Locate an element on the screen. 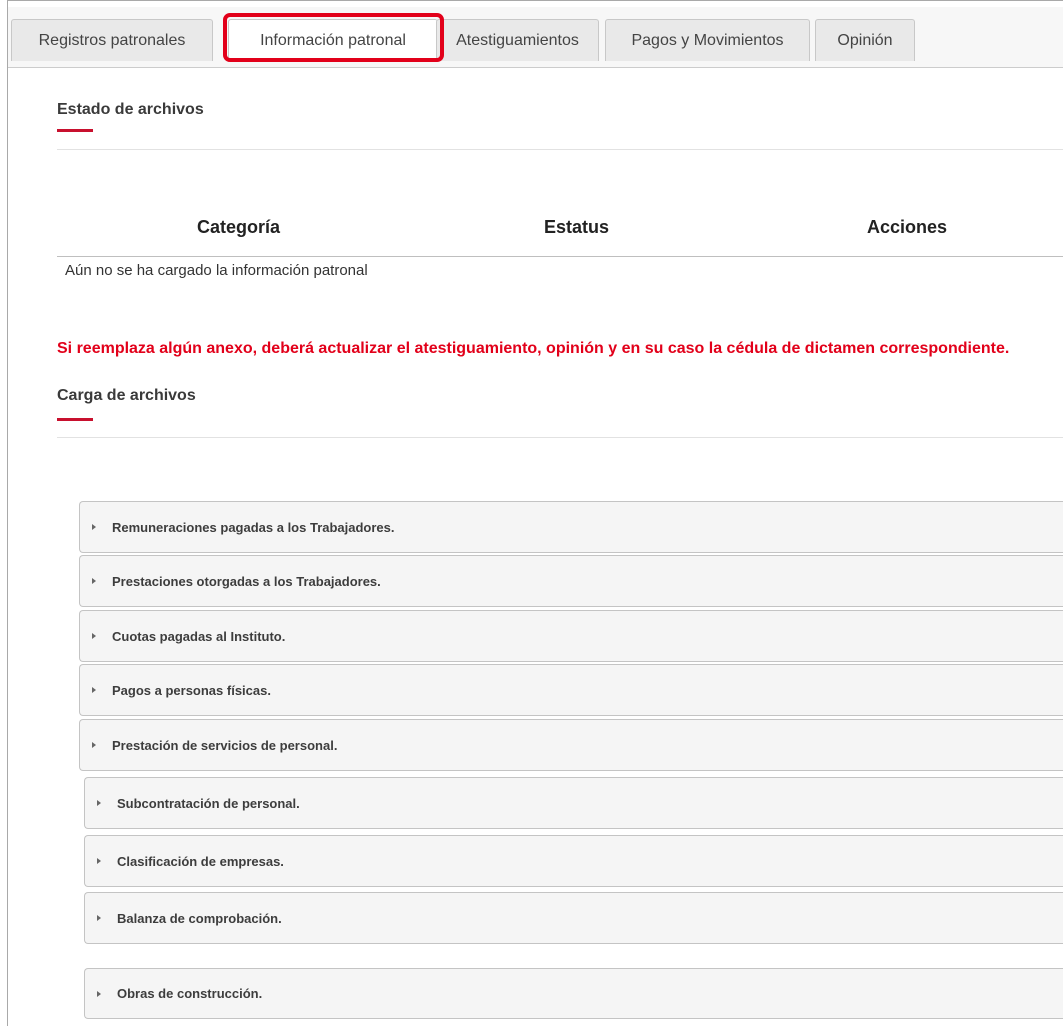 The height and width of the screenshot is (1026, 1063). accordion-item-label: Prestación de servicios de personal. is located at coordinates (225, 745).